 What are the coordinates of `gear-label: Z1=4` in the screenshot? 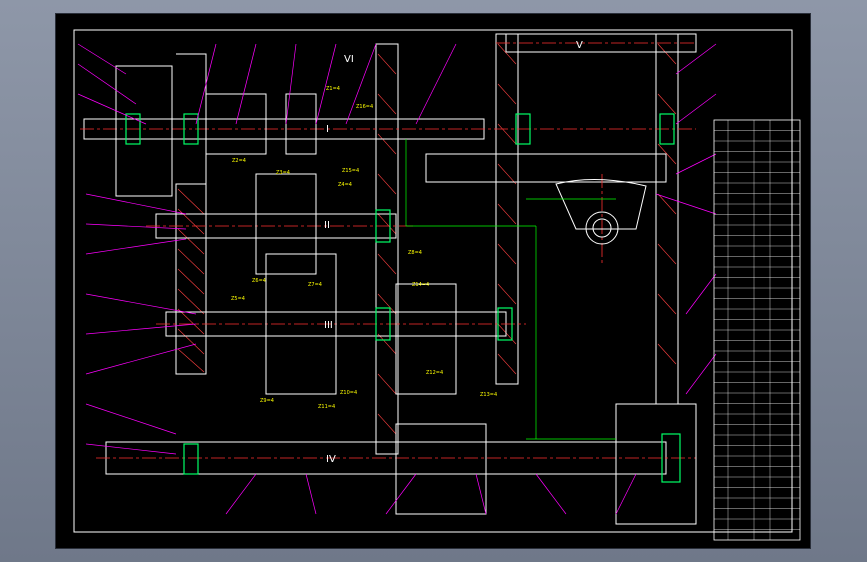 It's located at (333, 89).